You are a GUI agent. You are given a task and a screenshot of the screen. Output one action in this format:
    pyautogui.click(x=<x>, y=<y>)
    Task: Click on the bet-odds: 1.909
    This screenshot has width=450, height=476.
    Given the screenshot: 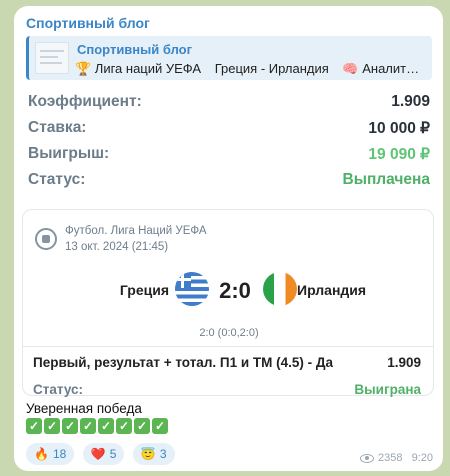 What is the action you would take?
    pyautogui.click(x=404, y=362)
    